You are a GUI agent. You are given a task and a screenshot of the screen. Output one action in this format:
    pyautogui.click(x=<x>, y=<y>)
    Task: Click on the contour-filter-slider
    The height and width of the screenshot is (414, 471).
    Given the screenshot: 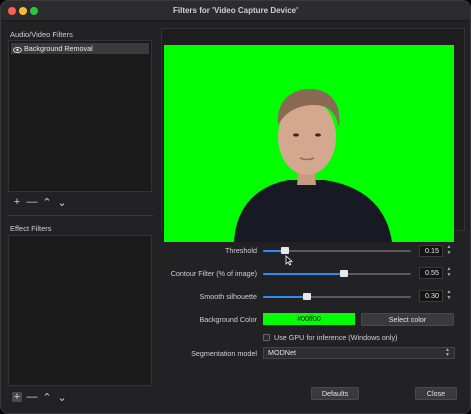 What is the action you would take?
    pyautogui.click(x=337, y=273)
    